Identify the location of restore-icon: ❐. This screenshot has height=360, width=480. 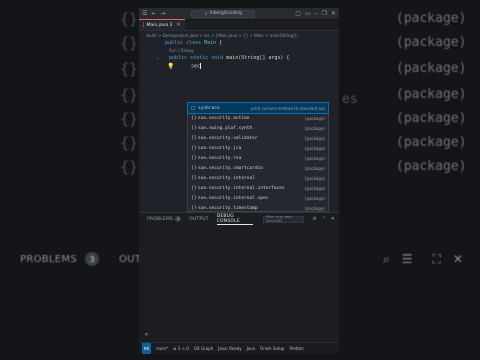
(324, 14).